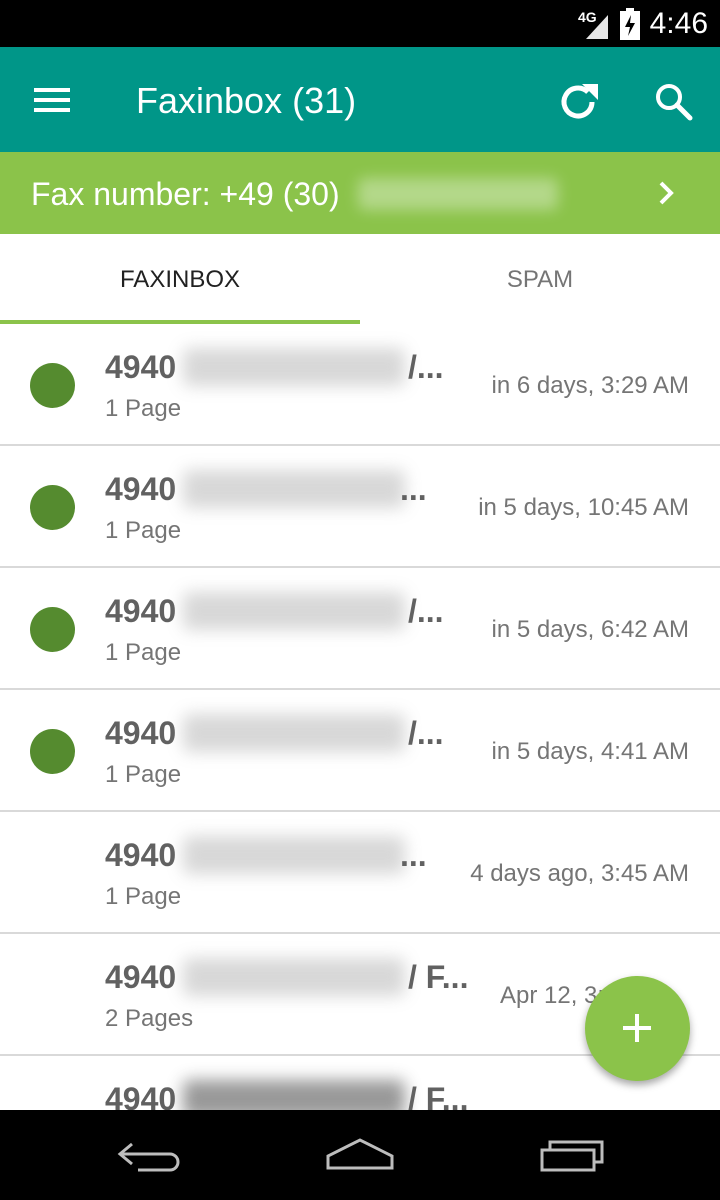 The height and width of the screenshot is (1200, 720). I want to click on received-time: in 5 days, 4:41 AM, so click(590, 751).